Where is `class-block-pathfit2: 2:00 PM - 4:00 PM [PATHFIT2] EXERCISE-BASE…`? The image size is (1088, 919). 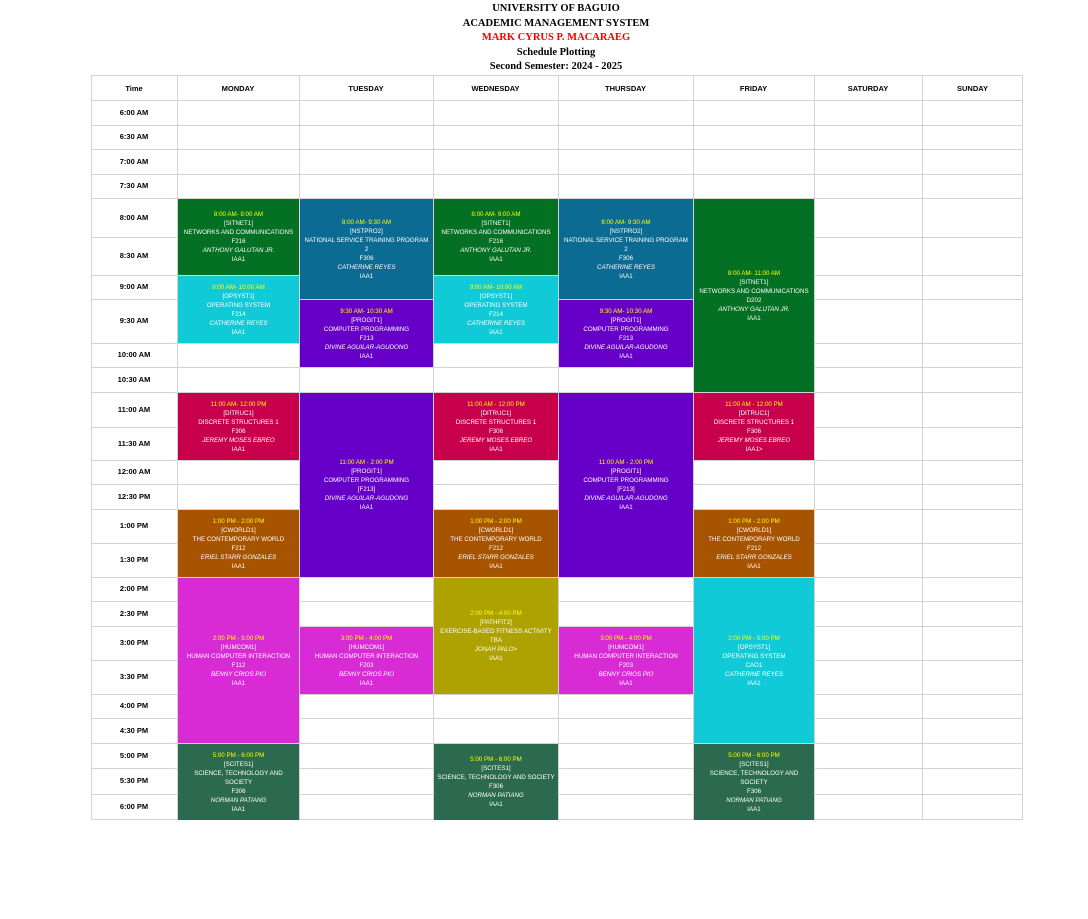
class-block-pathfit2: 2:00 PM - 4:00 PM [PATHFIT2] EXERCISE-BASE… is located at coordinates (496, 636).